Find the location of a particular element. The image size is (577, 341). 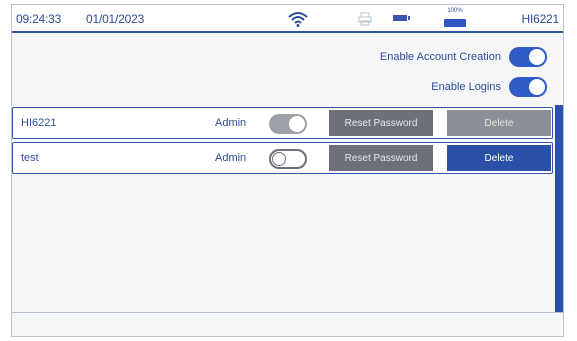

status-bar: 09:24:33 01/01/2023 100% HI6221 is located at coordinates (287, 19).